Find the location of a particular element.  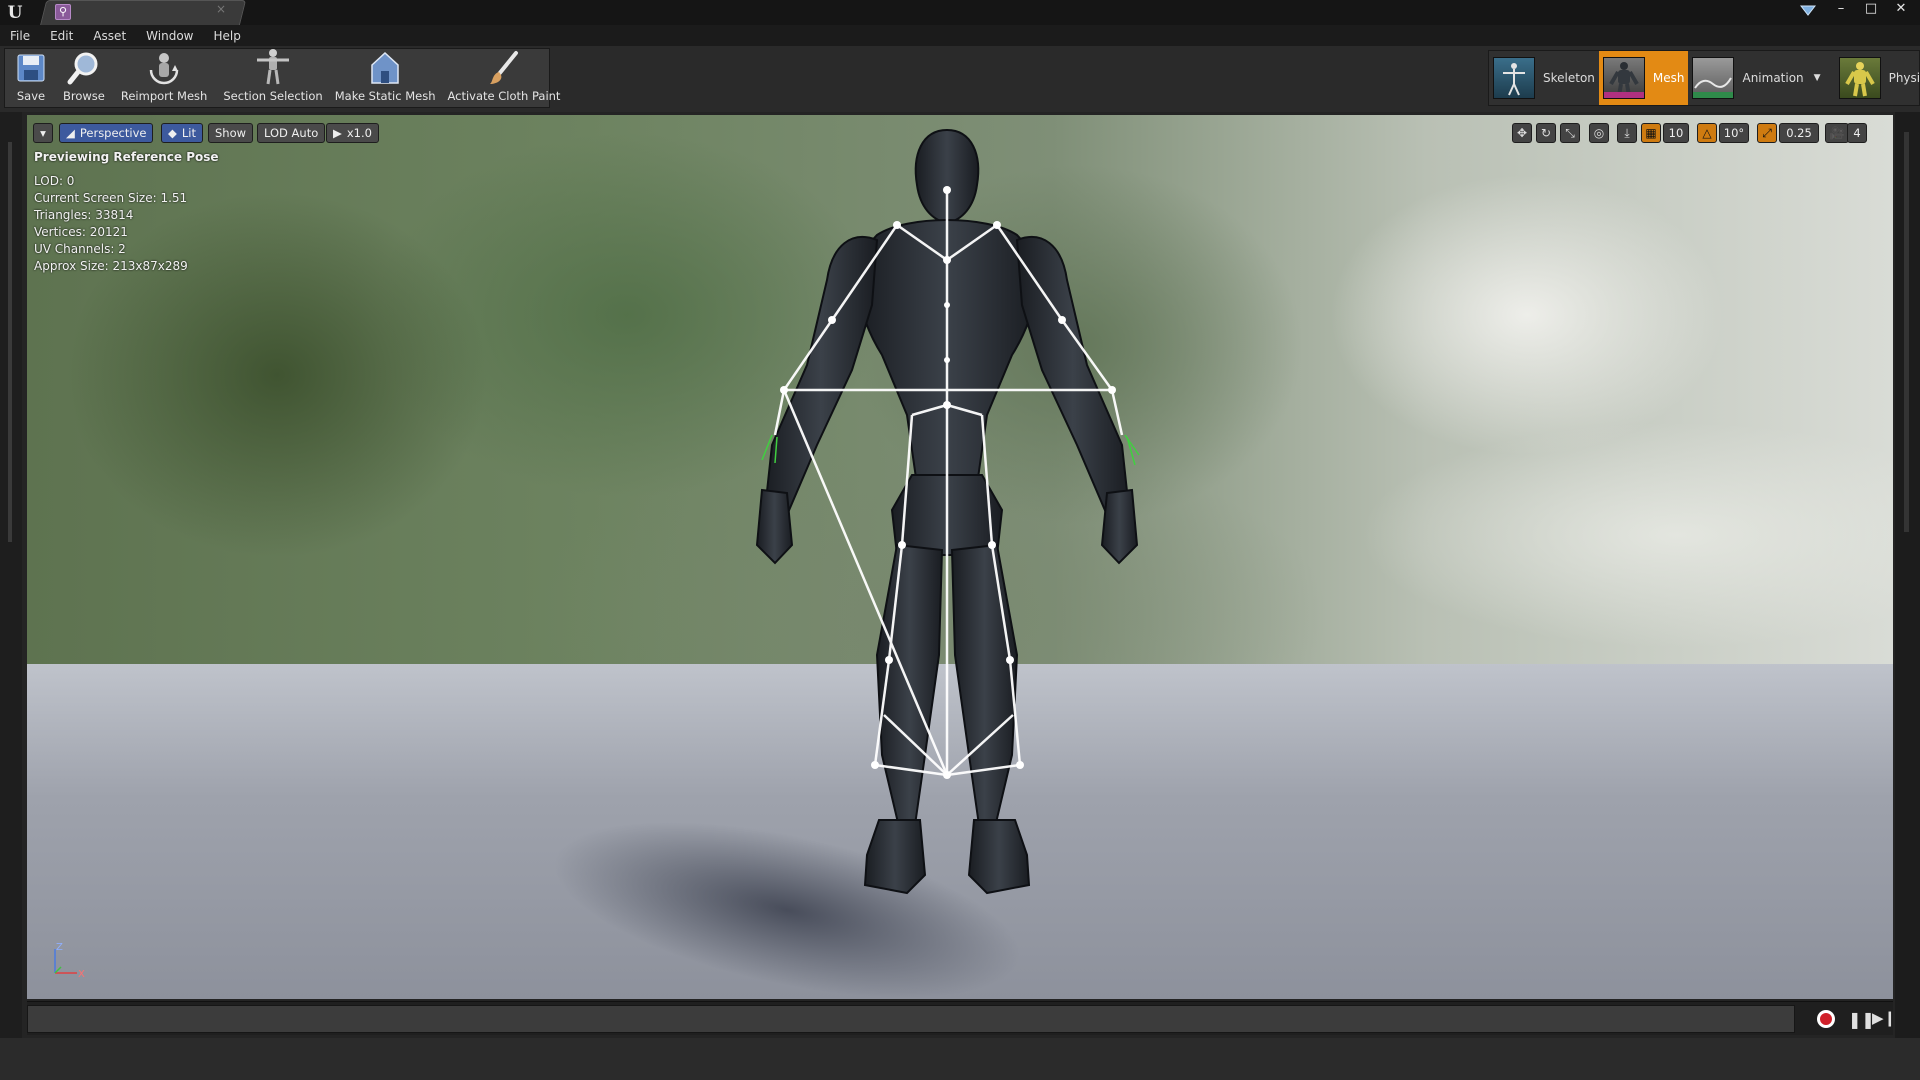

reimport-mesh-button: Reimport Mesh is located at coordinates (164, 78).